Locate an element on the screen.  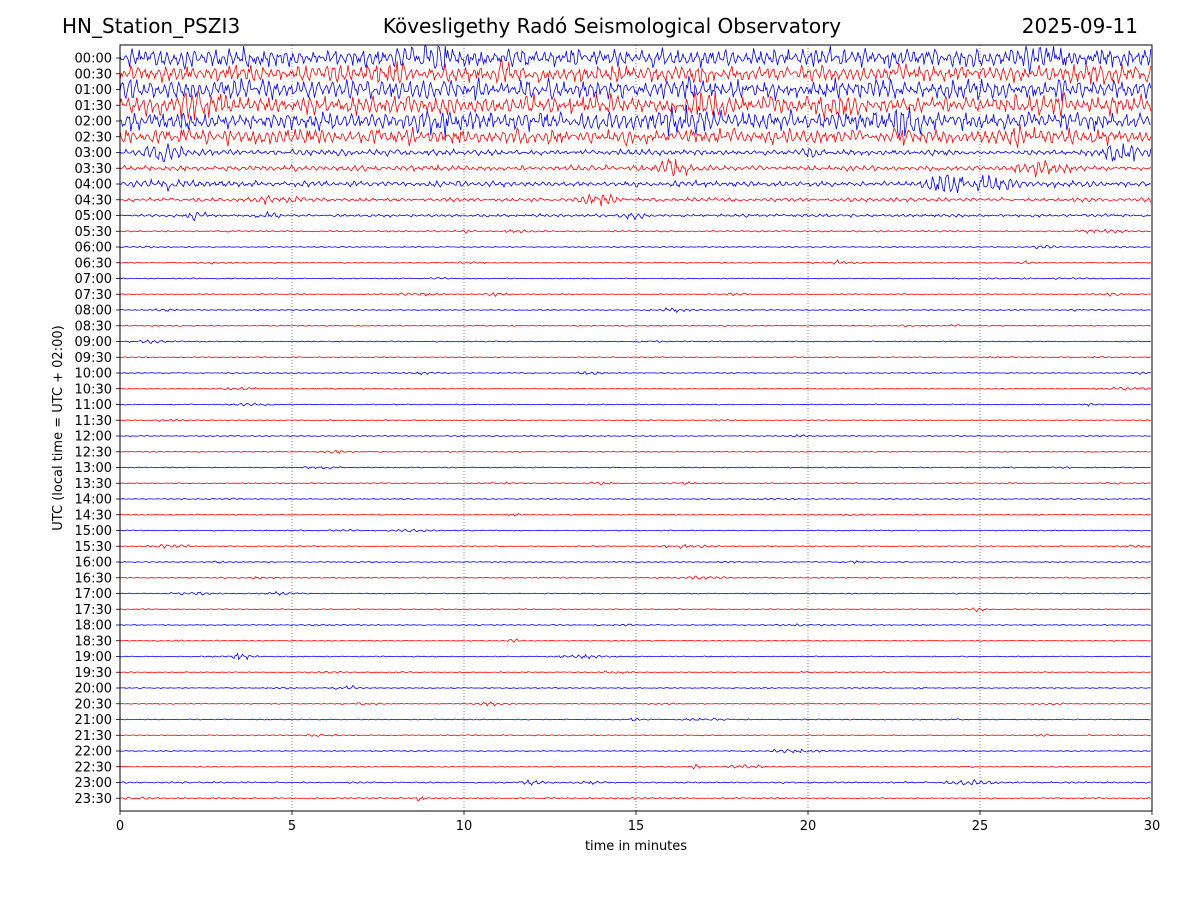
y-tick-label: 02:00 is located at coordinates (93, 122).